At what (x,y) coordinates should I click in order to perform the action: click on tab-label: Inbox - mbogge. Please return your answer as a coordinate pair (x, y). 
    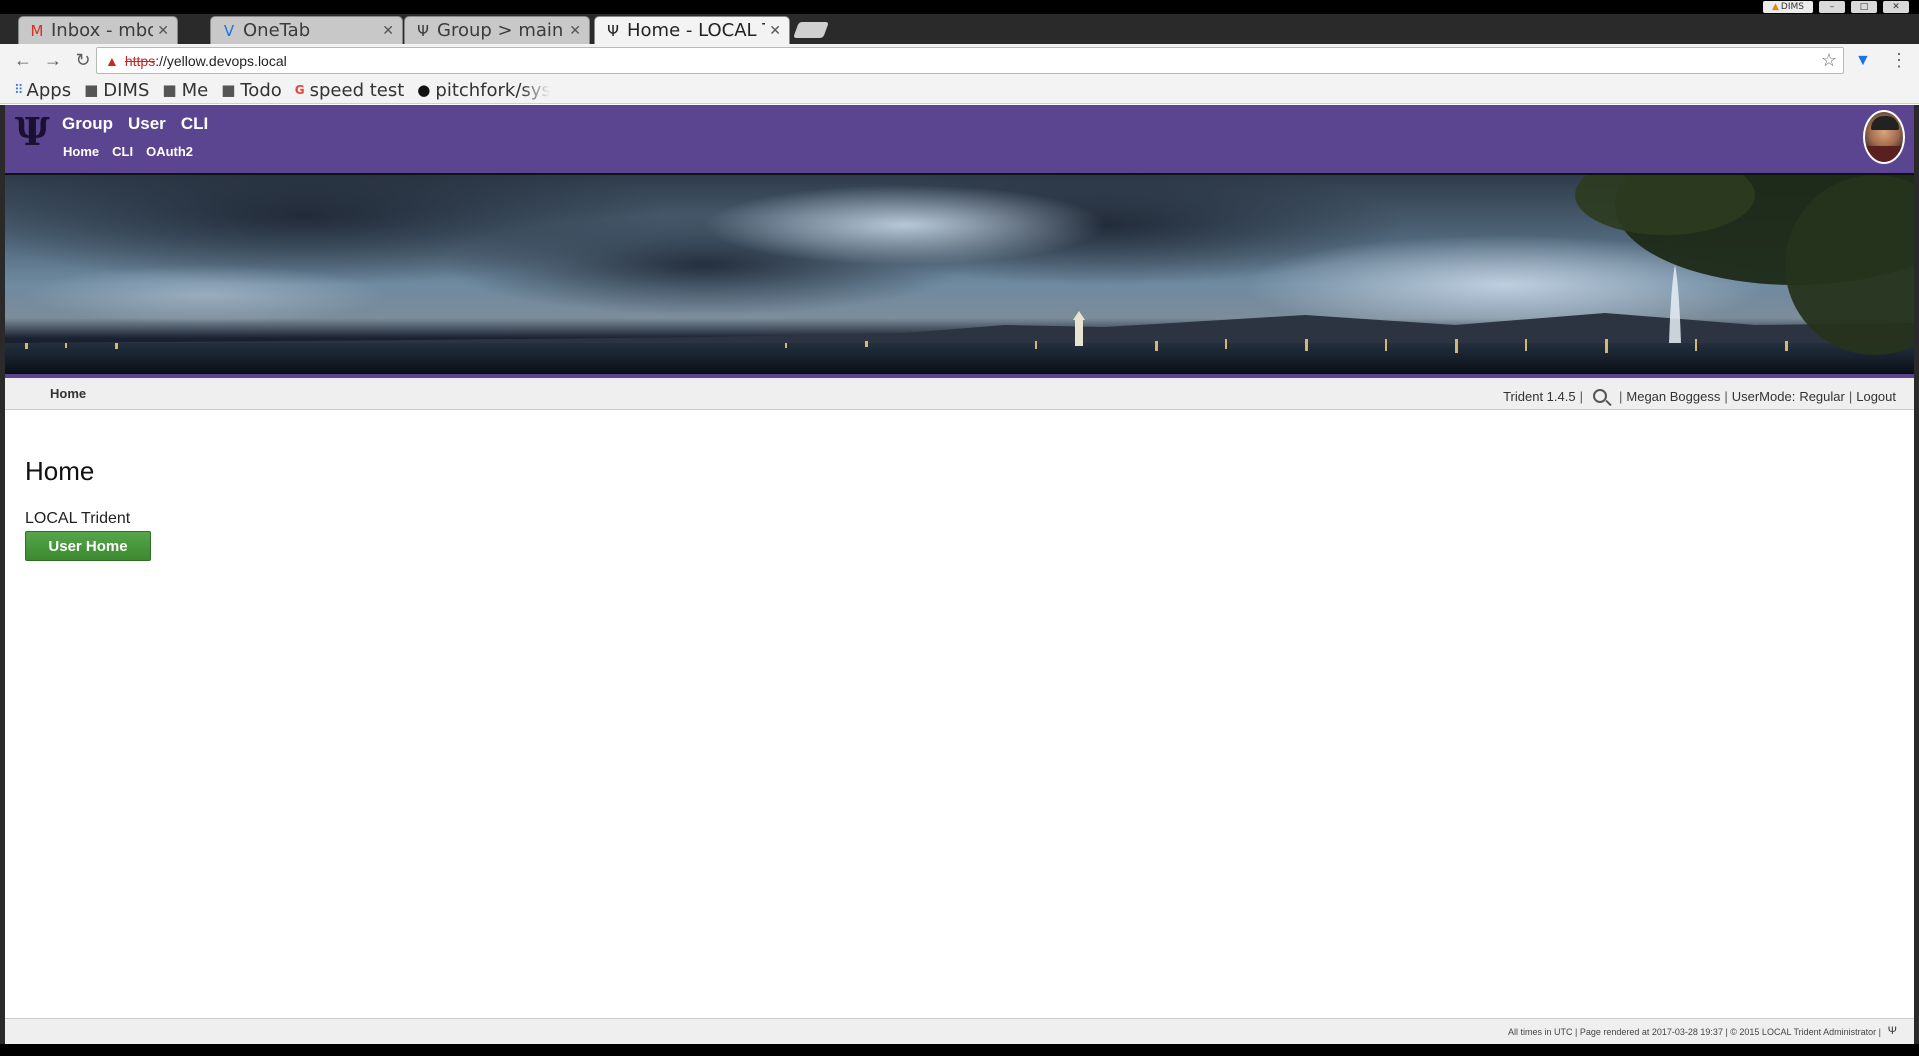
    Looking at the image, I should click on (102, 30).